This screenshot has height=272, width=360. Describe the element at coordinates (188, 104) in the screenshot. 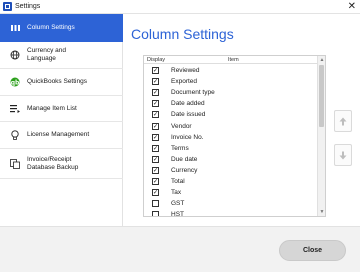

I see `item-label: Date added` at that location.